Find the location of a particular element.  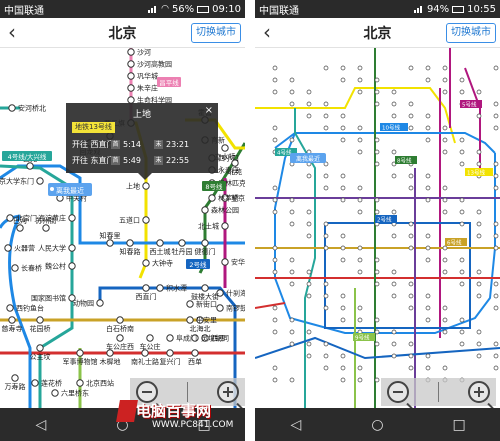

nav-recent-icon: □ is located at coordinates (459, 425).